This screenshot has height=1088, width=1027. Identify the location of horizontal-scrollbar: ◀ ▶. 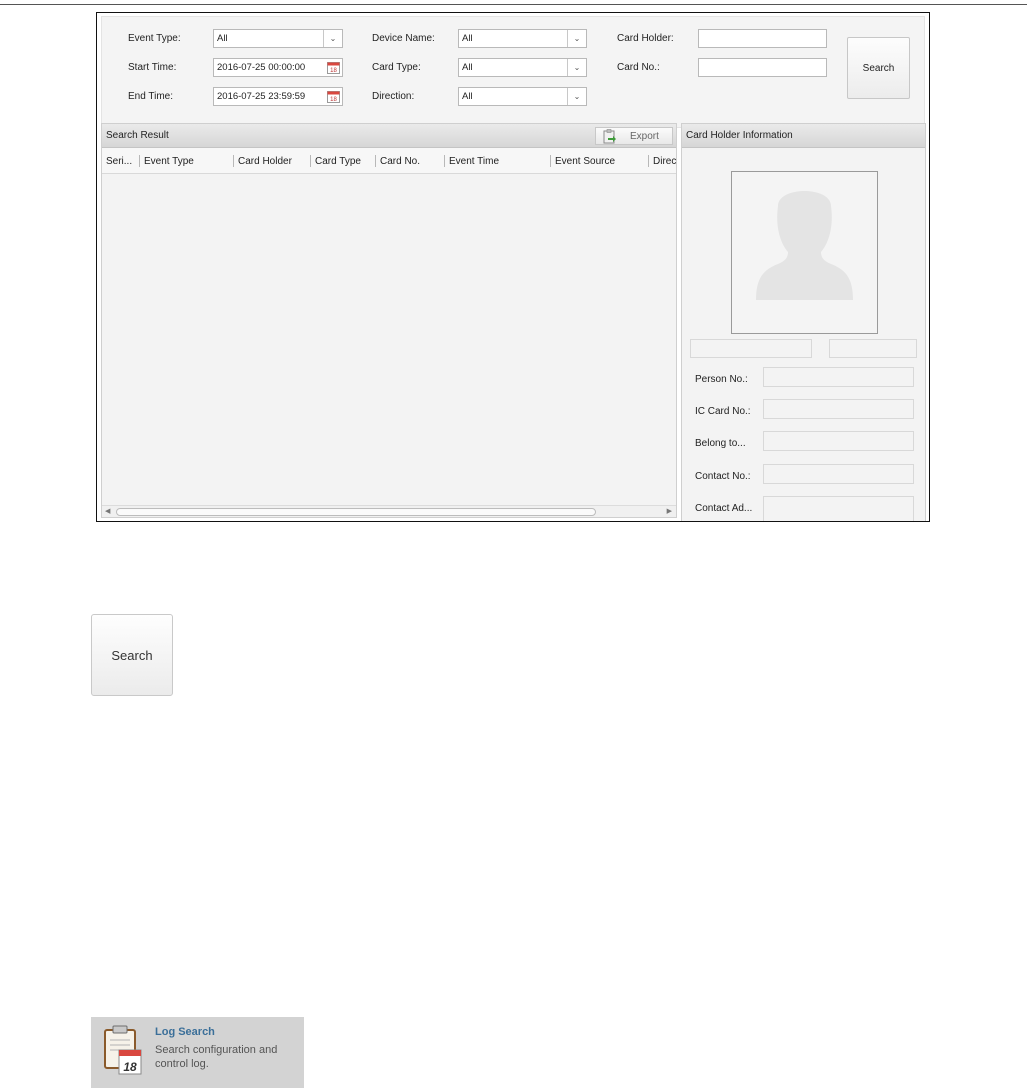
(389, 511).